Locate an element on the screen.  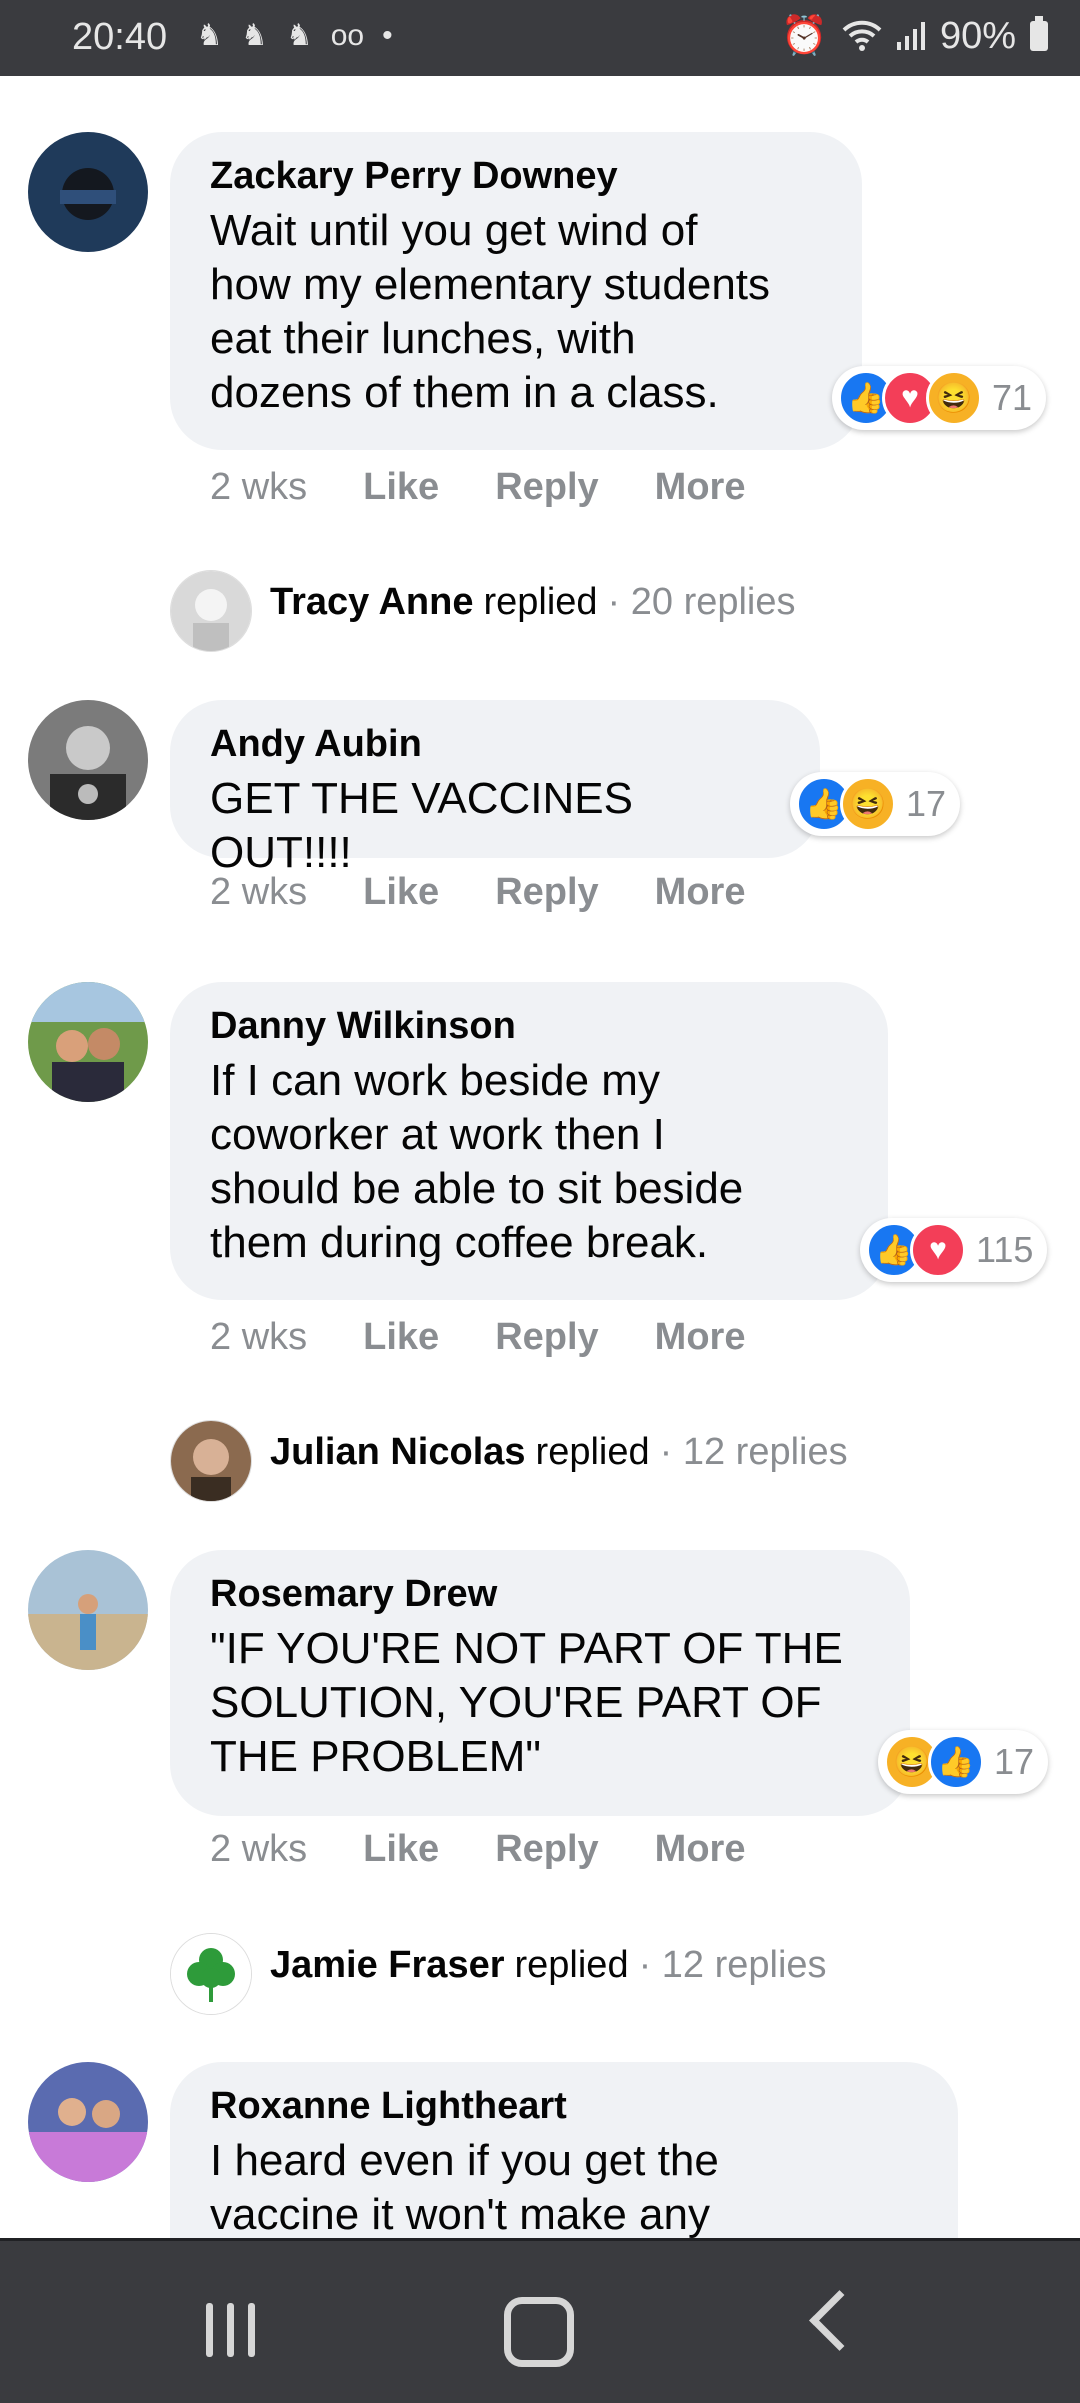
status-time: 20:40 is located at coordinates (120, 37).